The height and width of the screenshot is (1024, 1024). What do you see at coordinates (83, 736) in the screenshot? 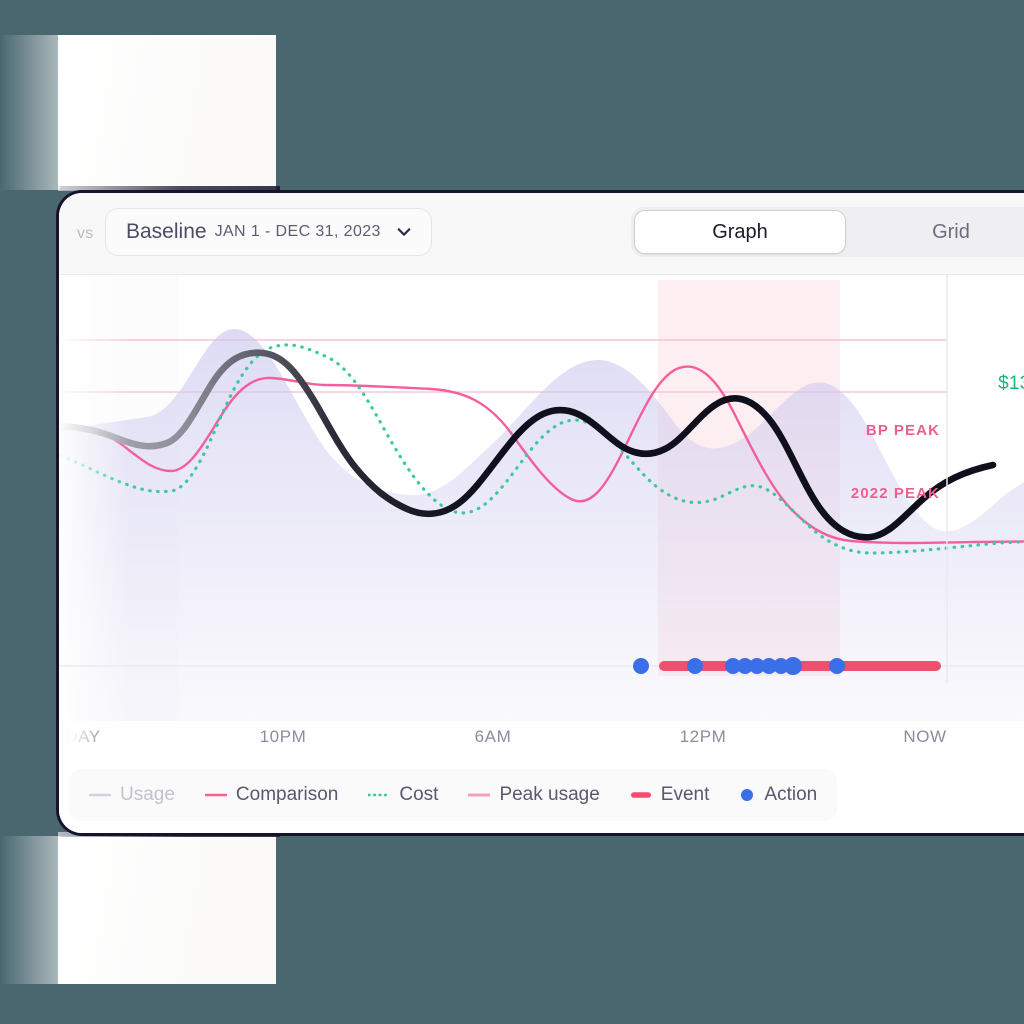
I see `x-tick-0: DAY` at bounding box center [83, 736].